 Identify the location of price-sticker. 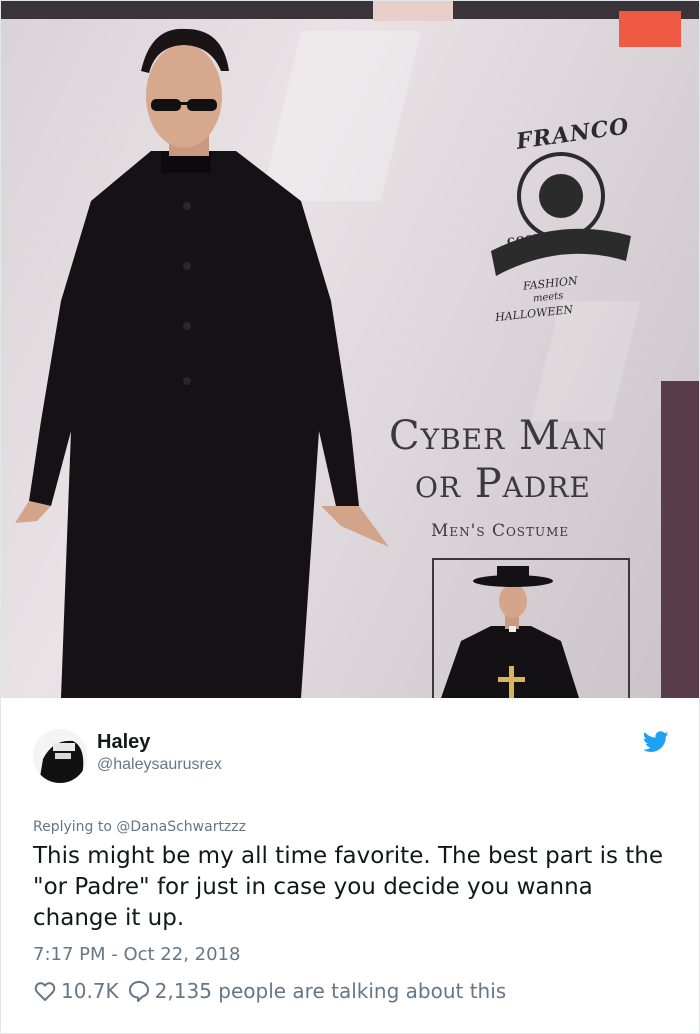
(650, 29).